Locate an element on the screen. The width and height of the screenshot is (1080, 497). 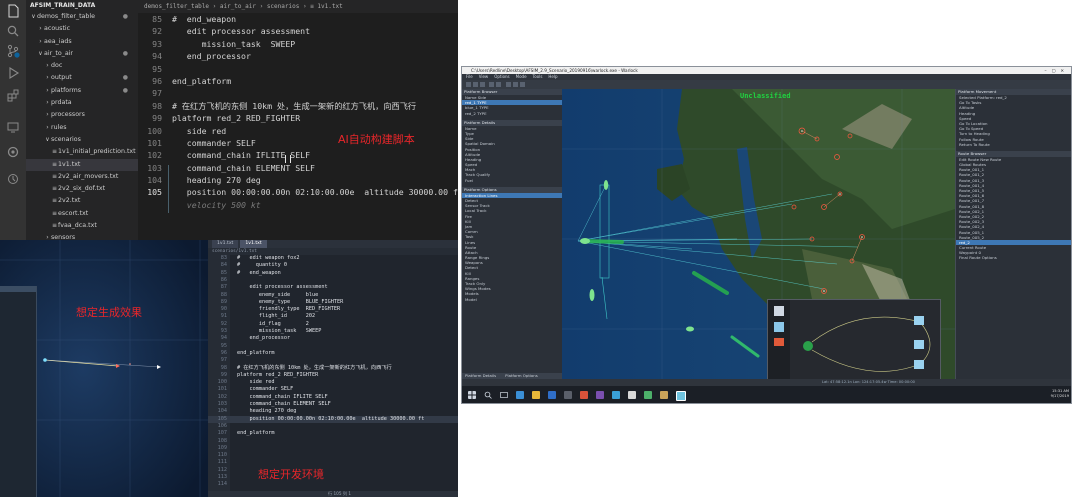
docker-icon is located at coordinates (13, 152).